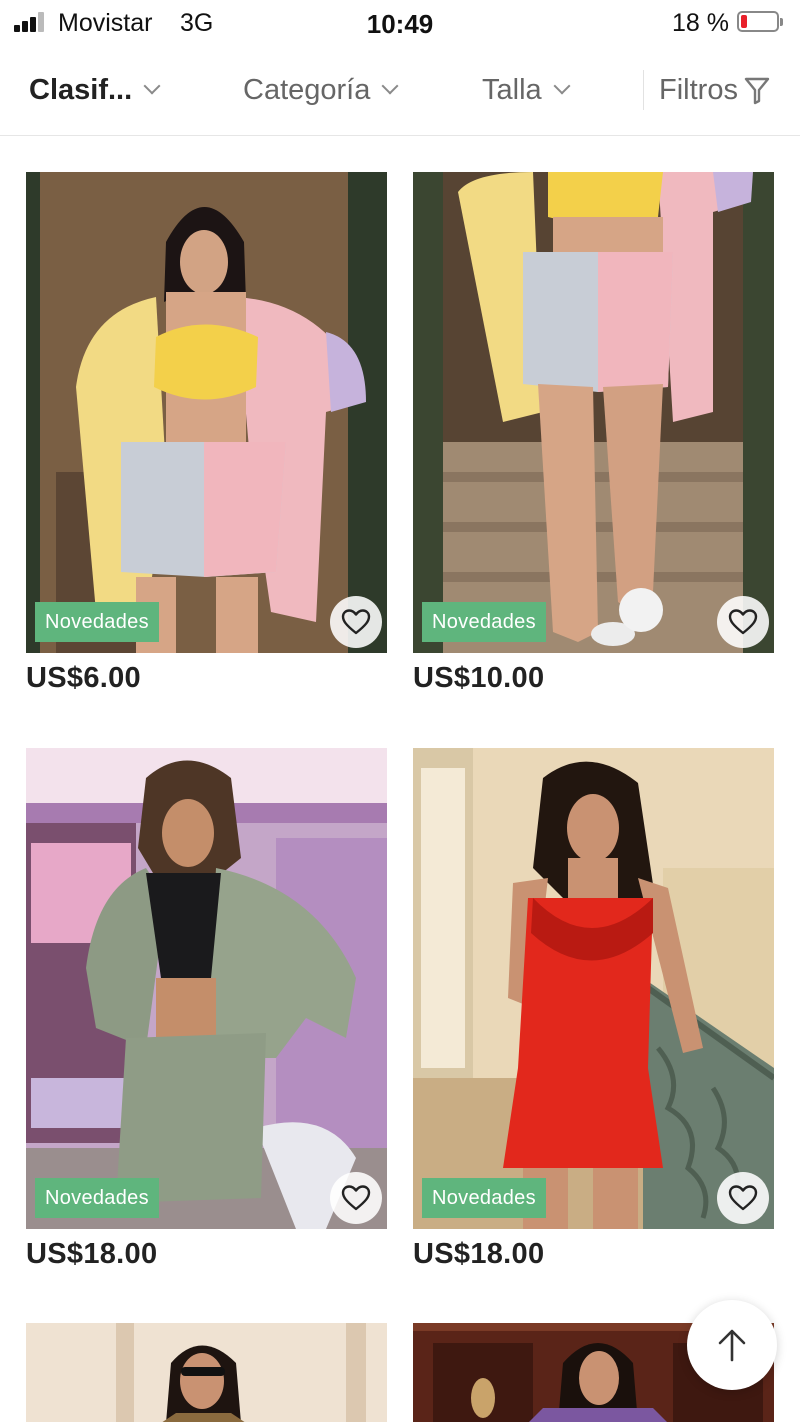 This screenshot has height=1422, width=800. I want to click on filters-label: Filtros, so click(698, 89).